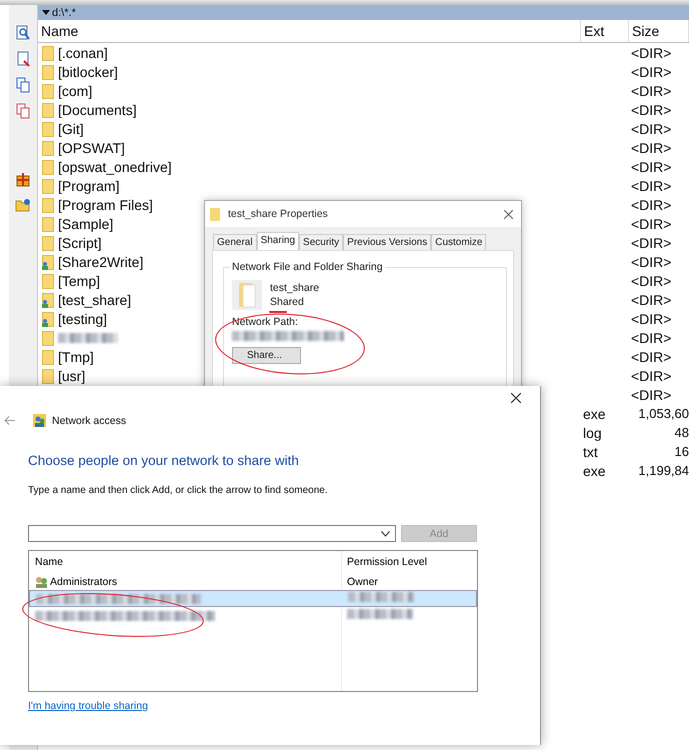  Describe the element at coordinates (178, 490) in the screenshot. I see `instruction-text: Type a name and then click Add, or click the arrow to find someone.` at that location.